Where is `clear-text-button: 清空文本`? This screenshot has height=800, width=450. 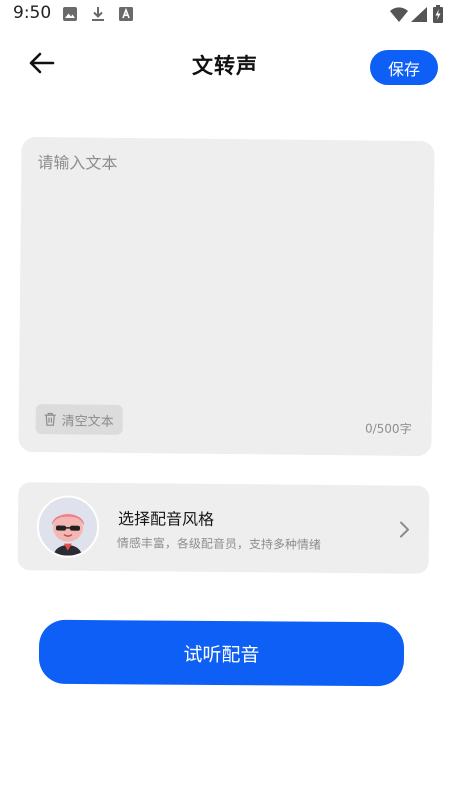
clear-text-button: 清空文本 is located at coordinates (79, 419).